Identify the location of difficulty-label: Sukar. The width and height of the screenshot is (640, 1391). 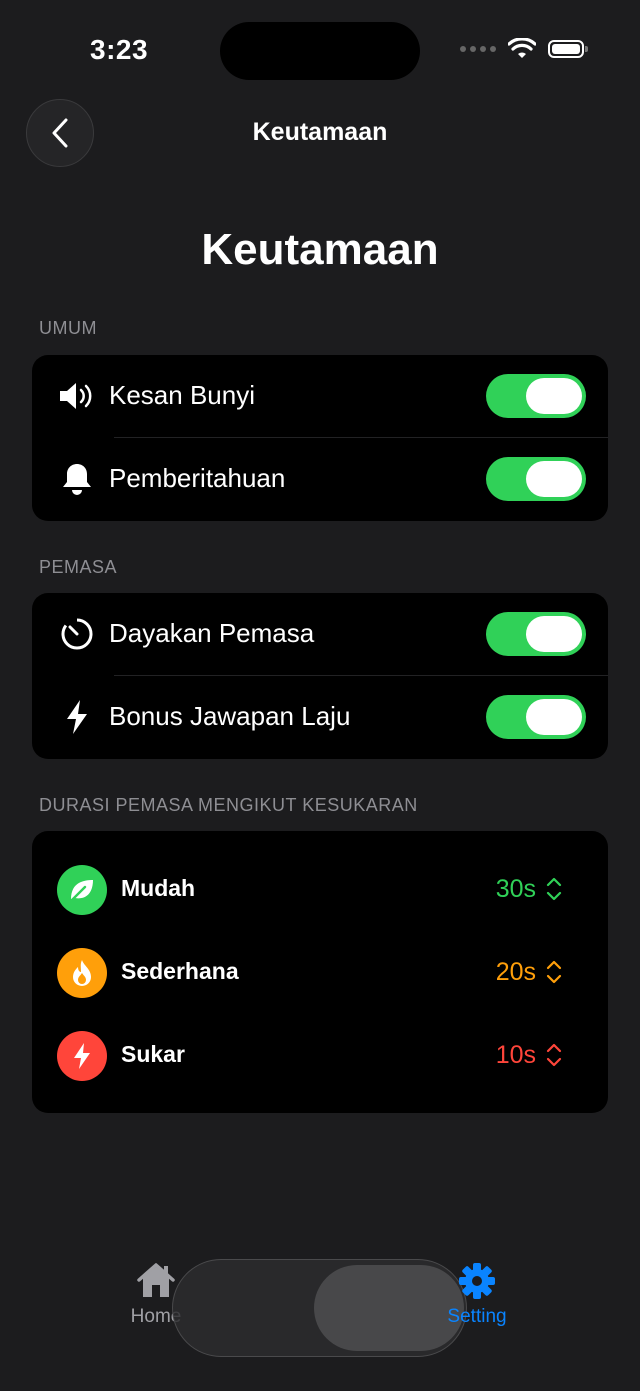
(153, 1054).